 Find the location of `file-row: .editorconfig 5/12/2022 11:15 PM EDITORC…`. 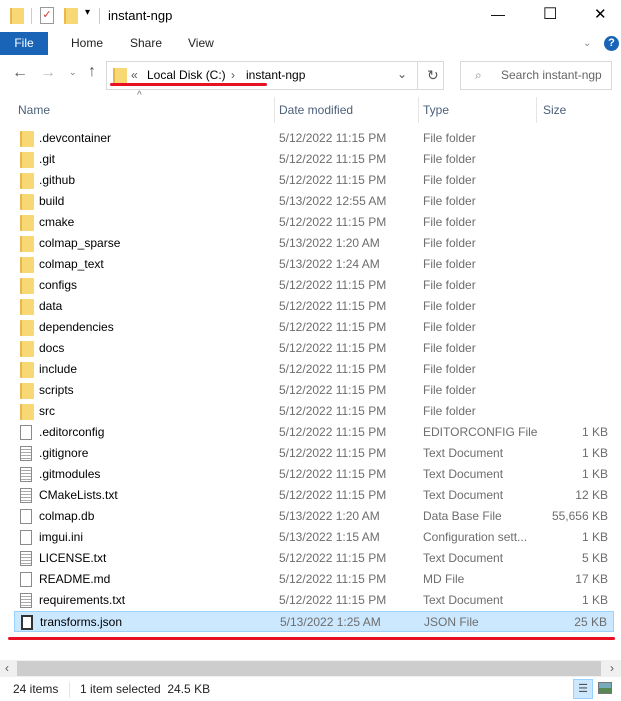

file-row: .editorconfig 5/12/2022 11:15 PM EDITORC… is located at coordinates (314, 432).